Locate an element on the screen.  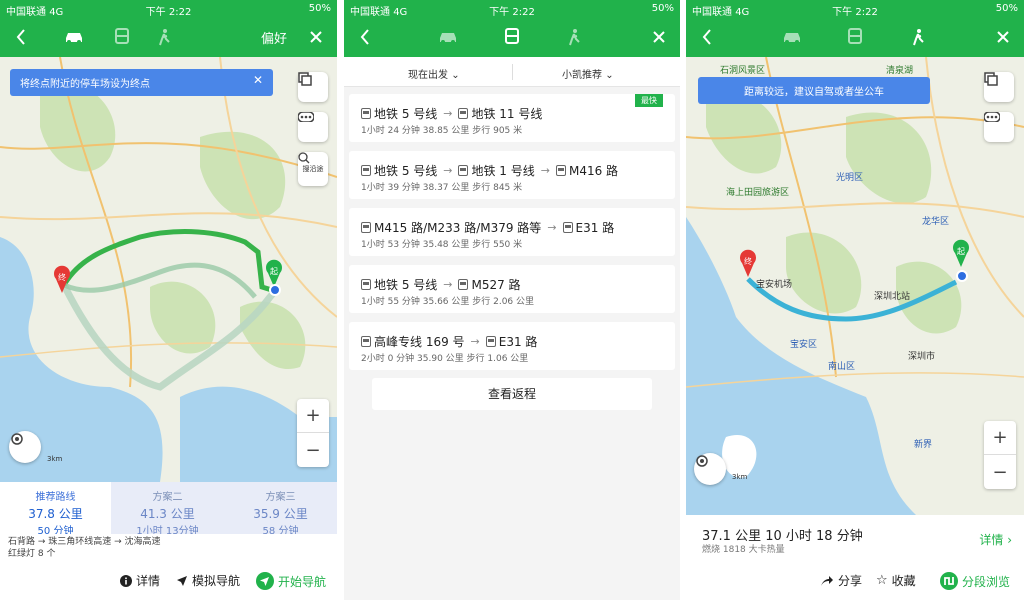
departure-time-dropdown: 现在出发 ⌄ is located at coordinates (434, 73).